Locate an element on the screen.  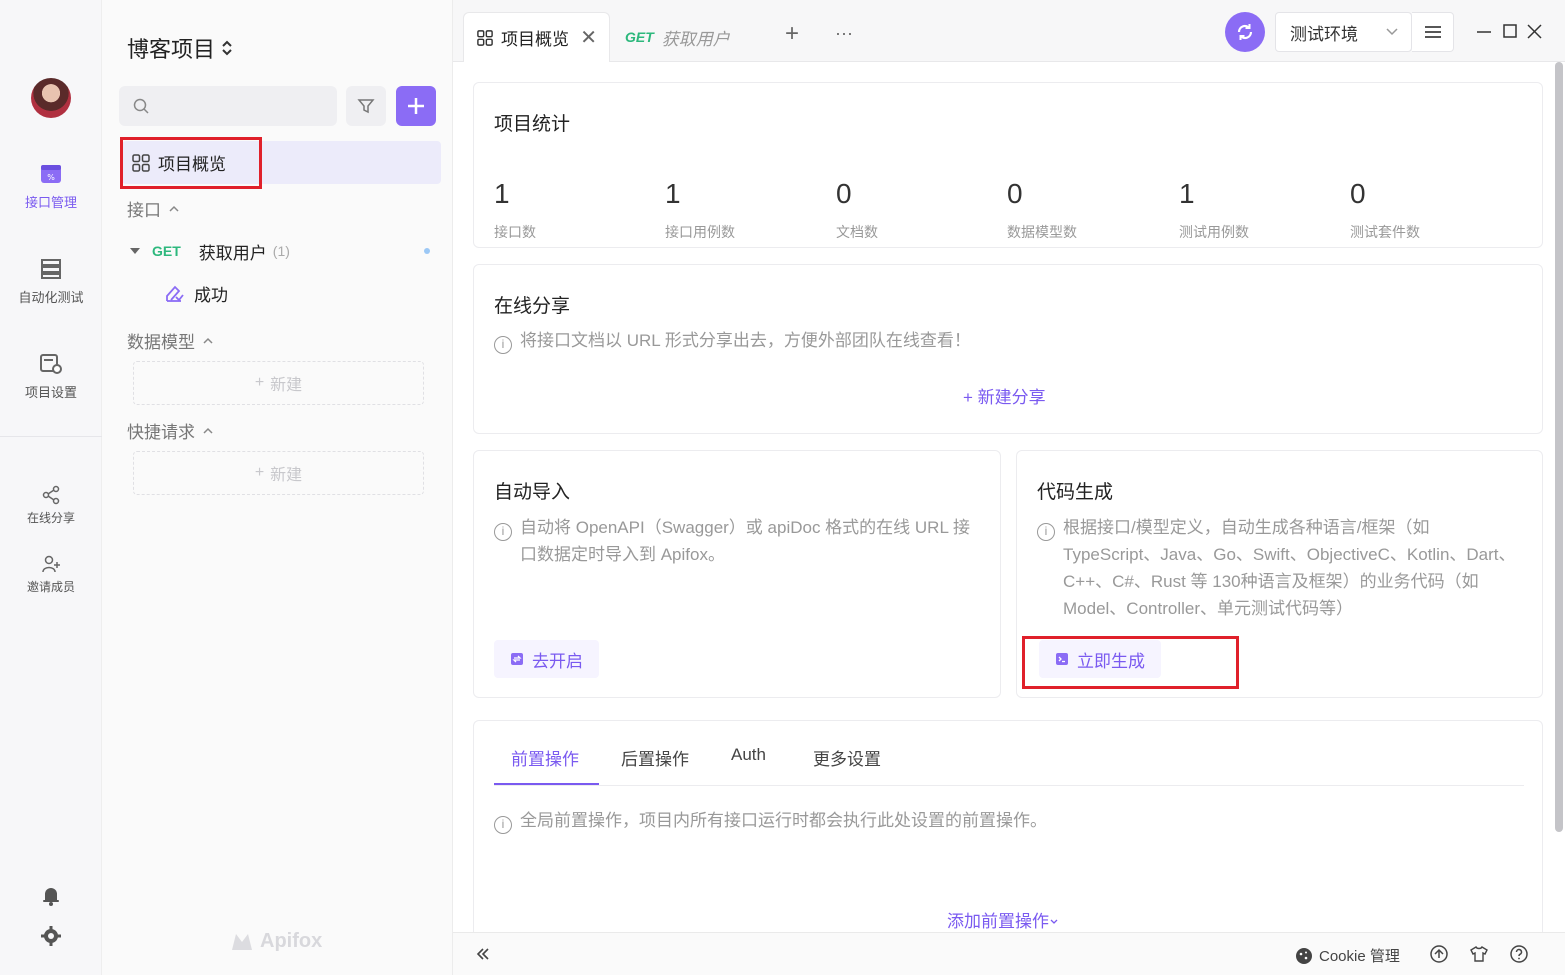
minimize-icon is located at coordinates (1484, 32).